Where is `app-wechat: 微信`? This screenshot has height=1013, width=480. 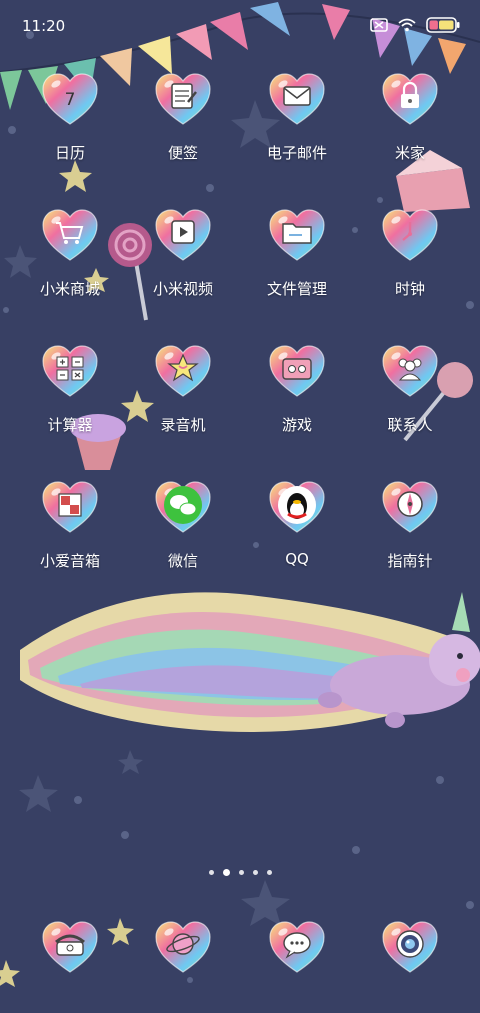
app-wechat: 微信 is located at coordinates (183, 539).